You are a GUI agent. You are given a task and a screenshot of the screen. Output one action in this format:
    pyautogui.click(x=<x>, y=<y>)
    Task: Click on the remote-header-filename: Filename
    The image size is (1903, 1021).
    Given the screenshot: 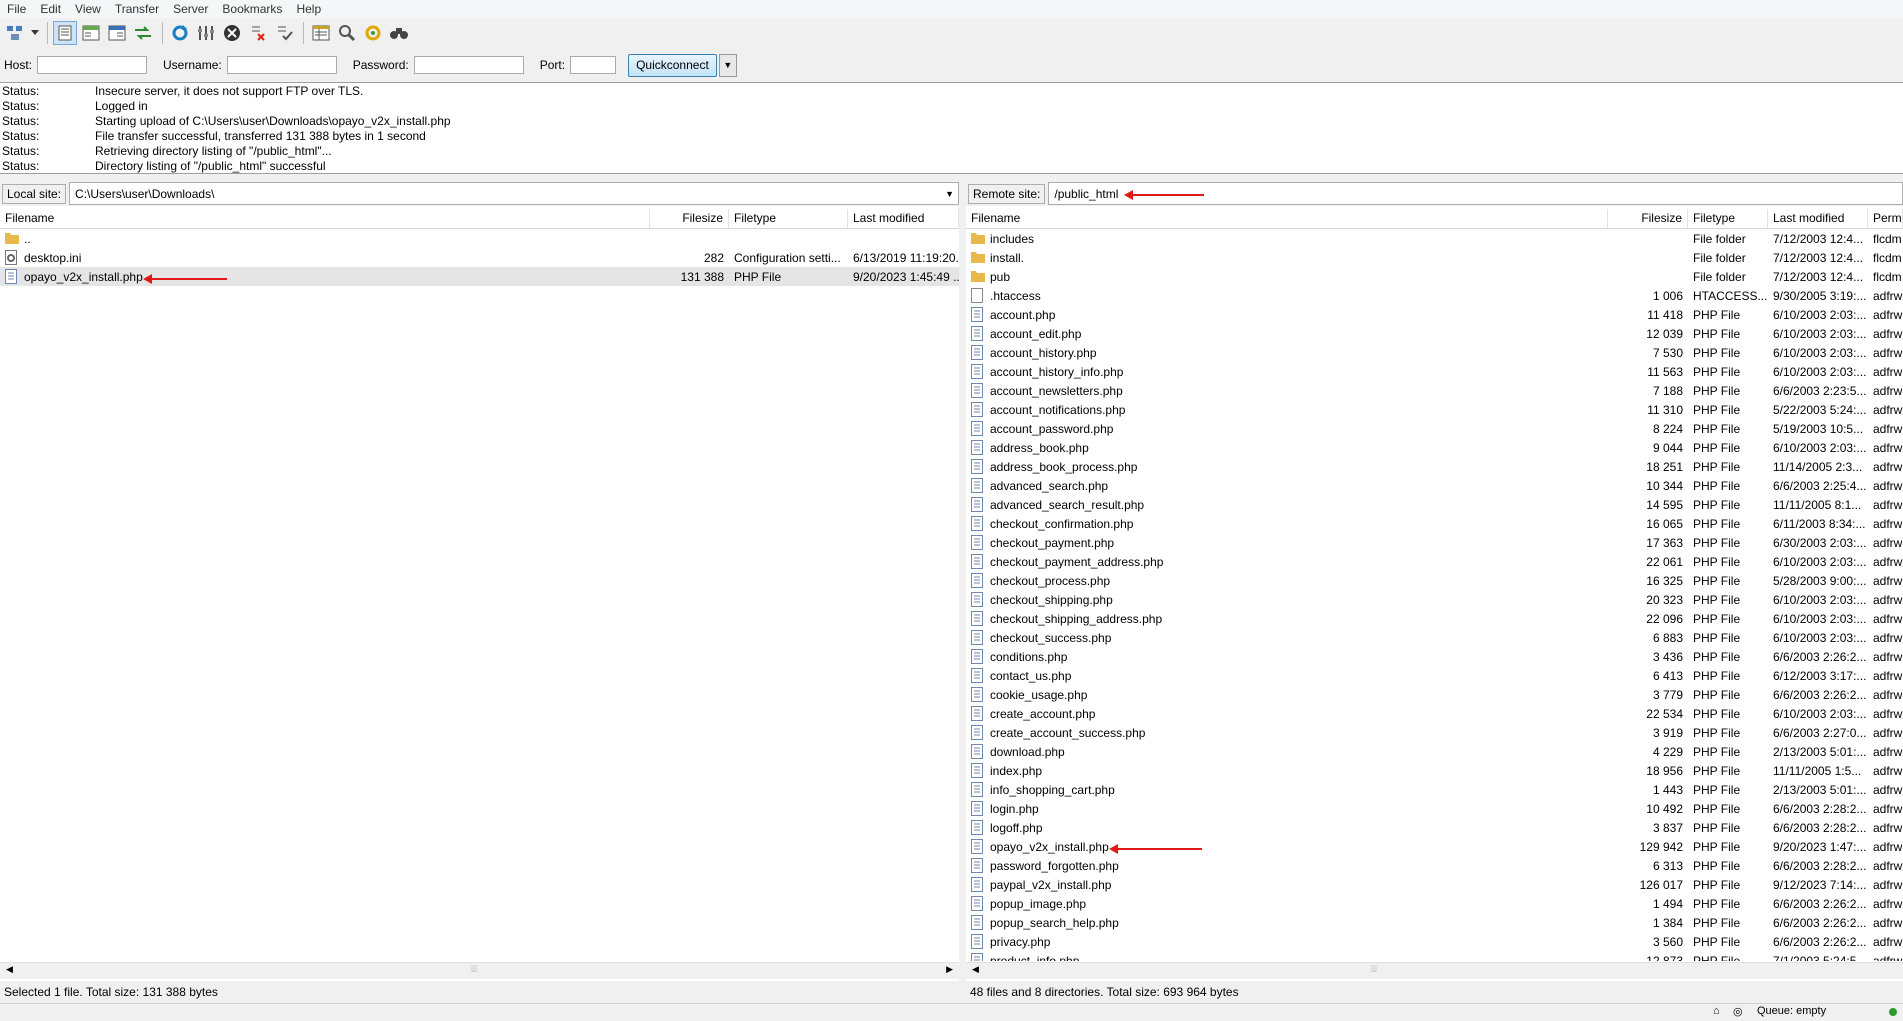 What is the action you would take?
    pyautogui.click(x=1287, y=218)
    